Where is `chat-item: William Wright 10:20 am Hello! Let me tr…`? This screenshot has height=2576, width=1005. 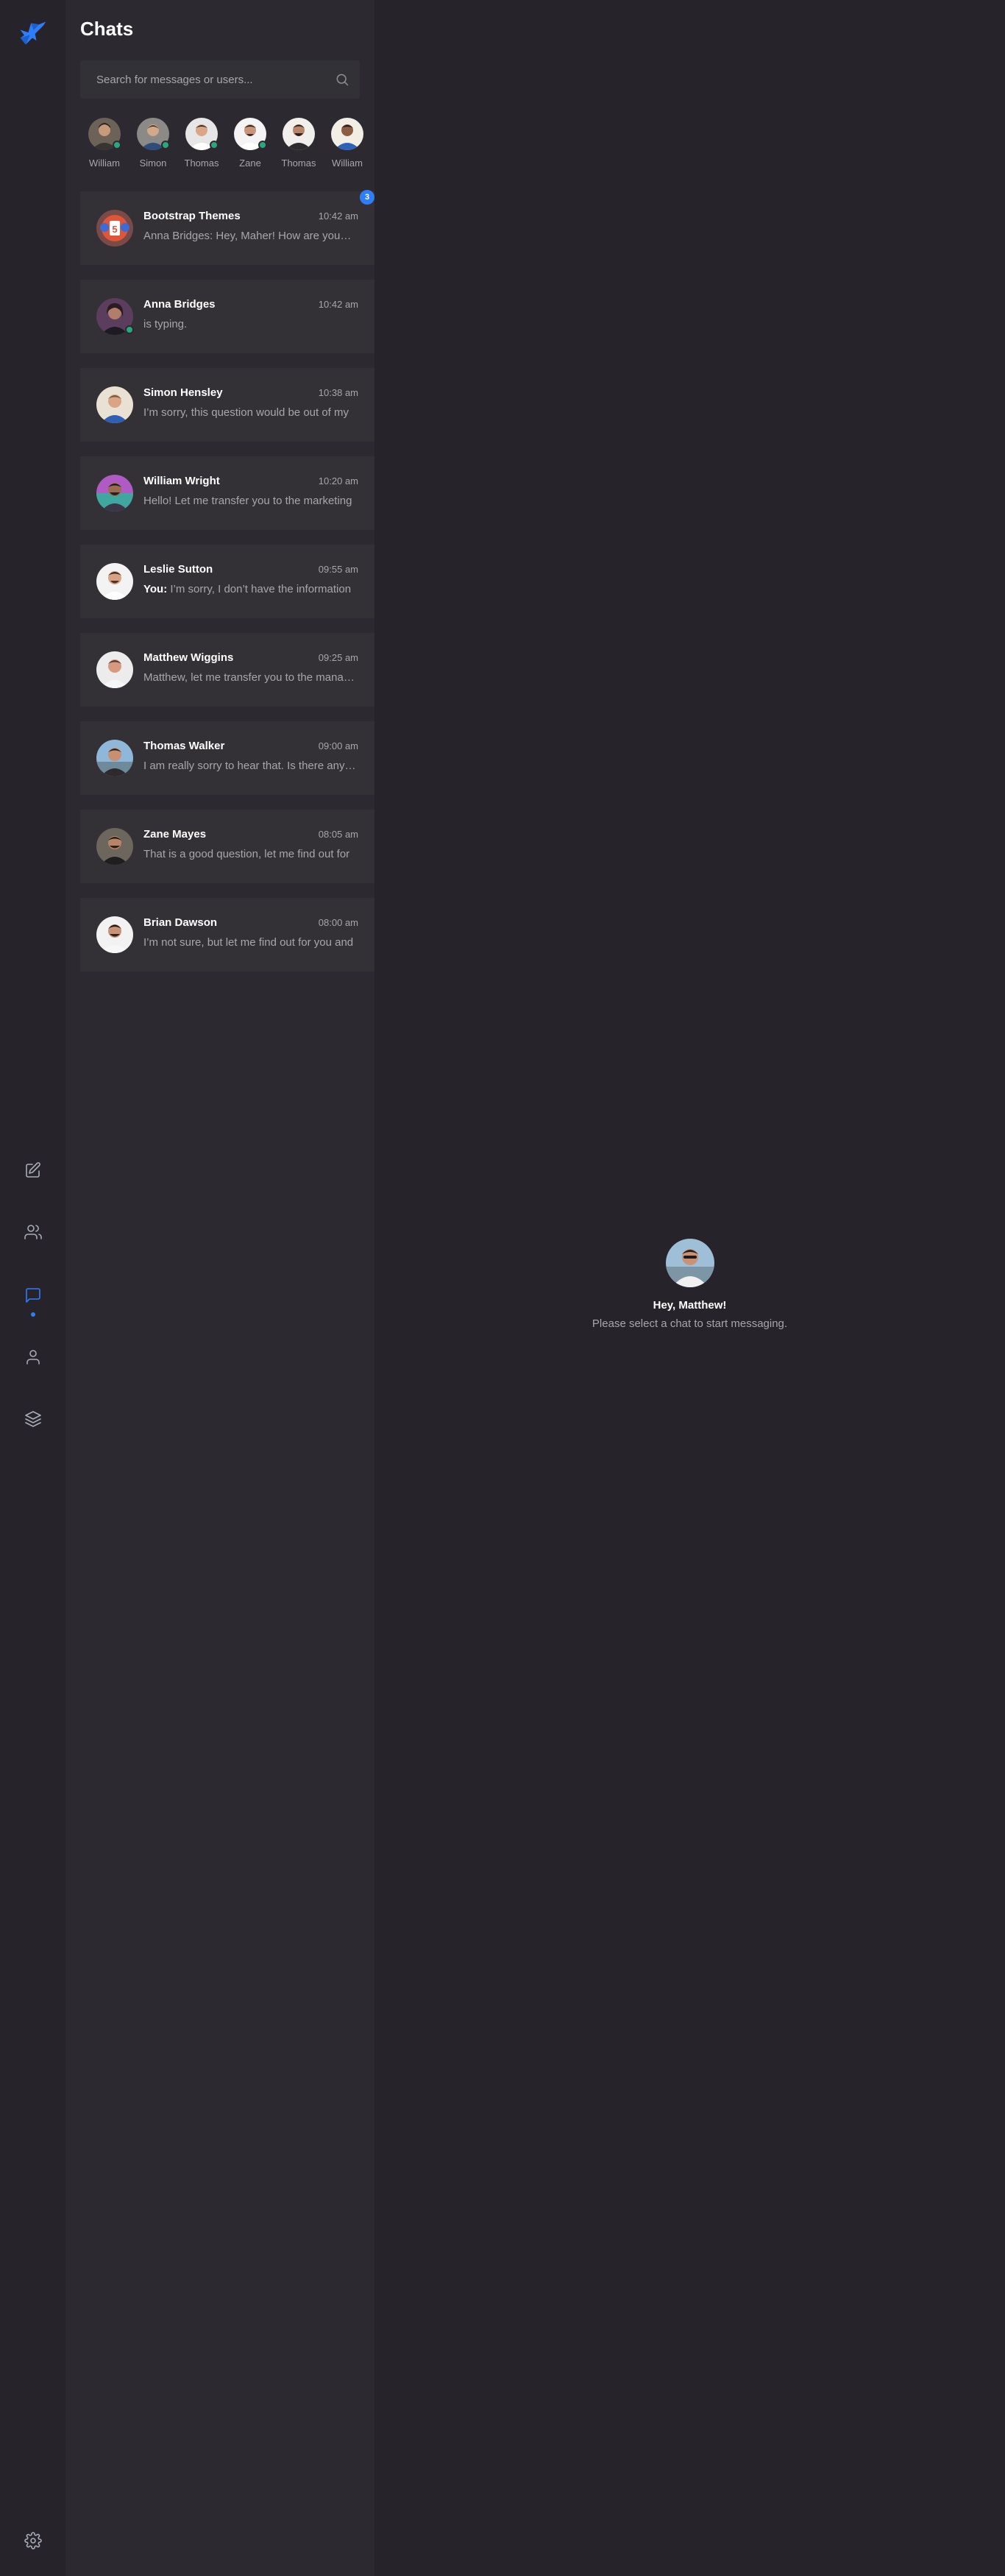 chat-item: William Wright 10:20 am Hello! Let me tr… is located at coordinates (227, 493).